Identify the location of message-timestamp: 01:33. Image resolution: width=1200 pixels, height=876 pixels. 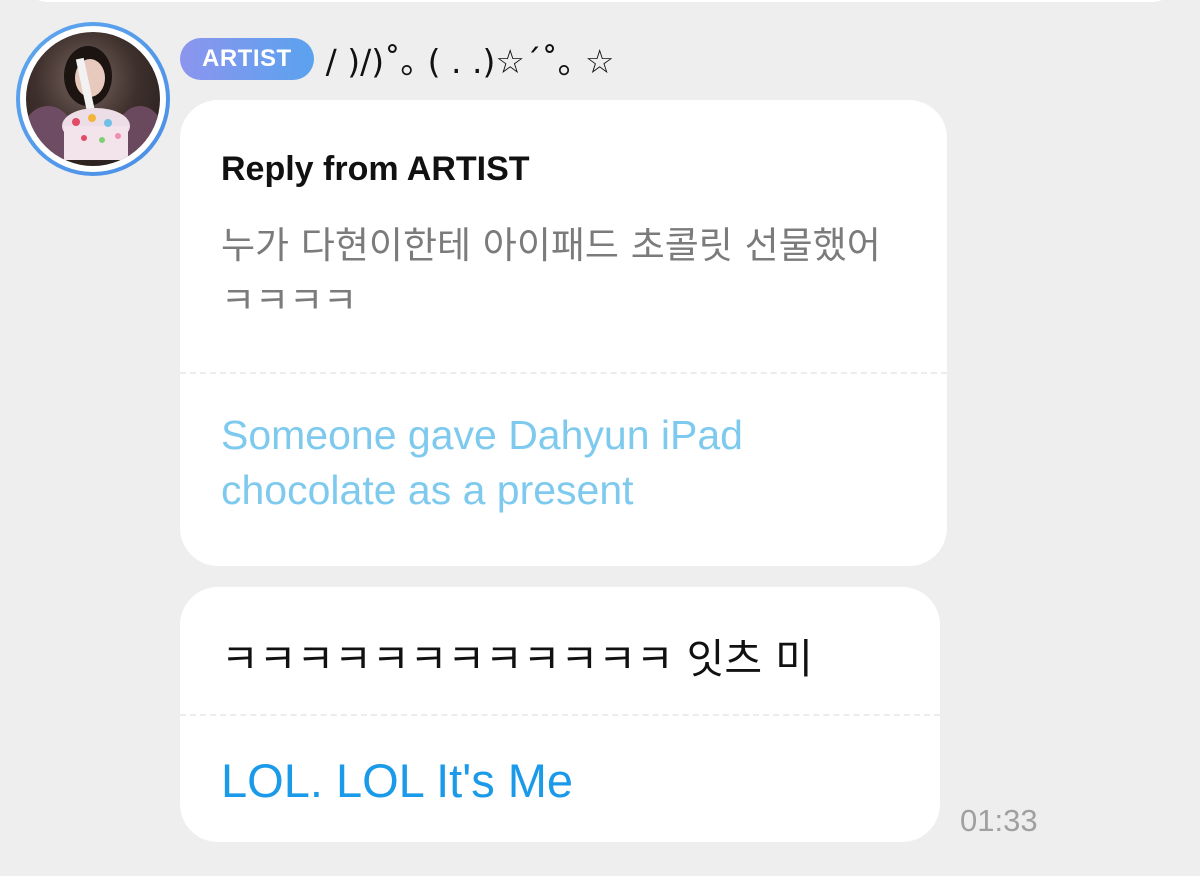
(999, 820).